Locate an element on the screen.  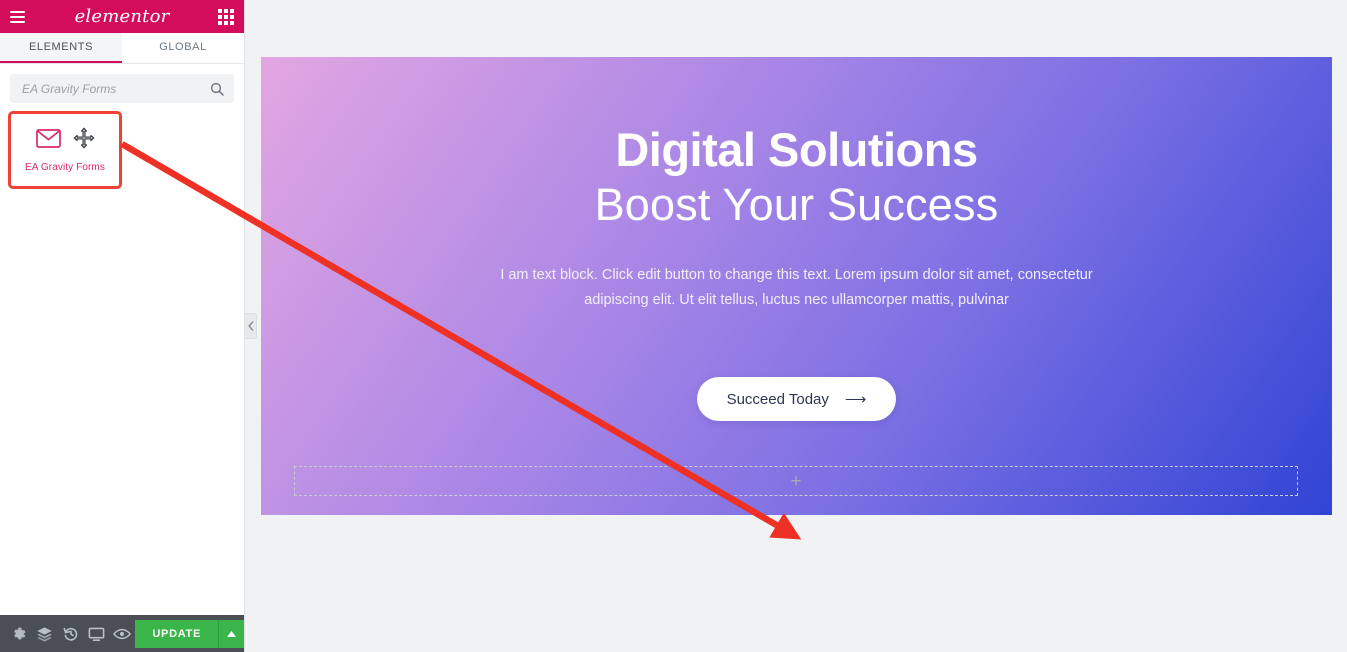
search-box is located at coordinates (122, 88).